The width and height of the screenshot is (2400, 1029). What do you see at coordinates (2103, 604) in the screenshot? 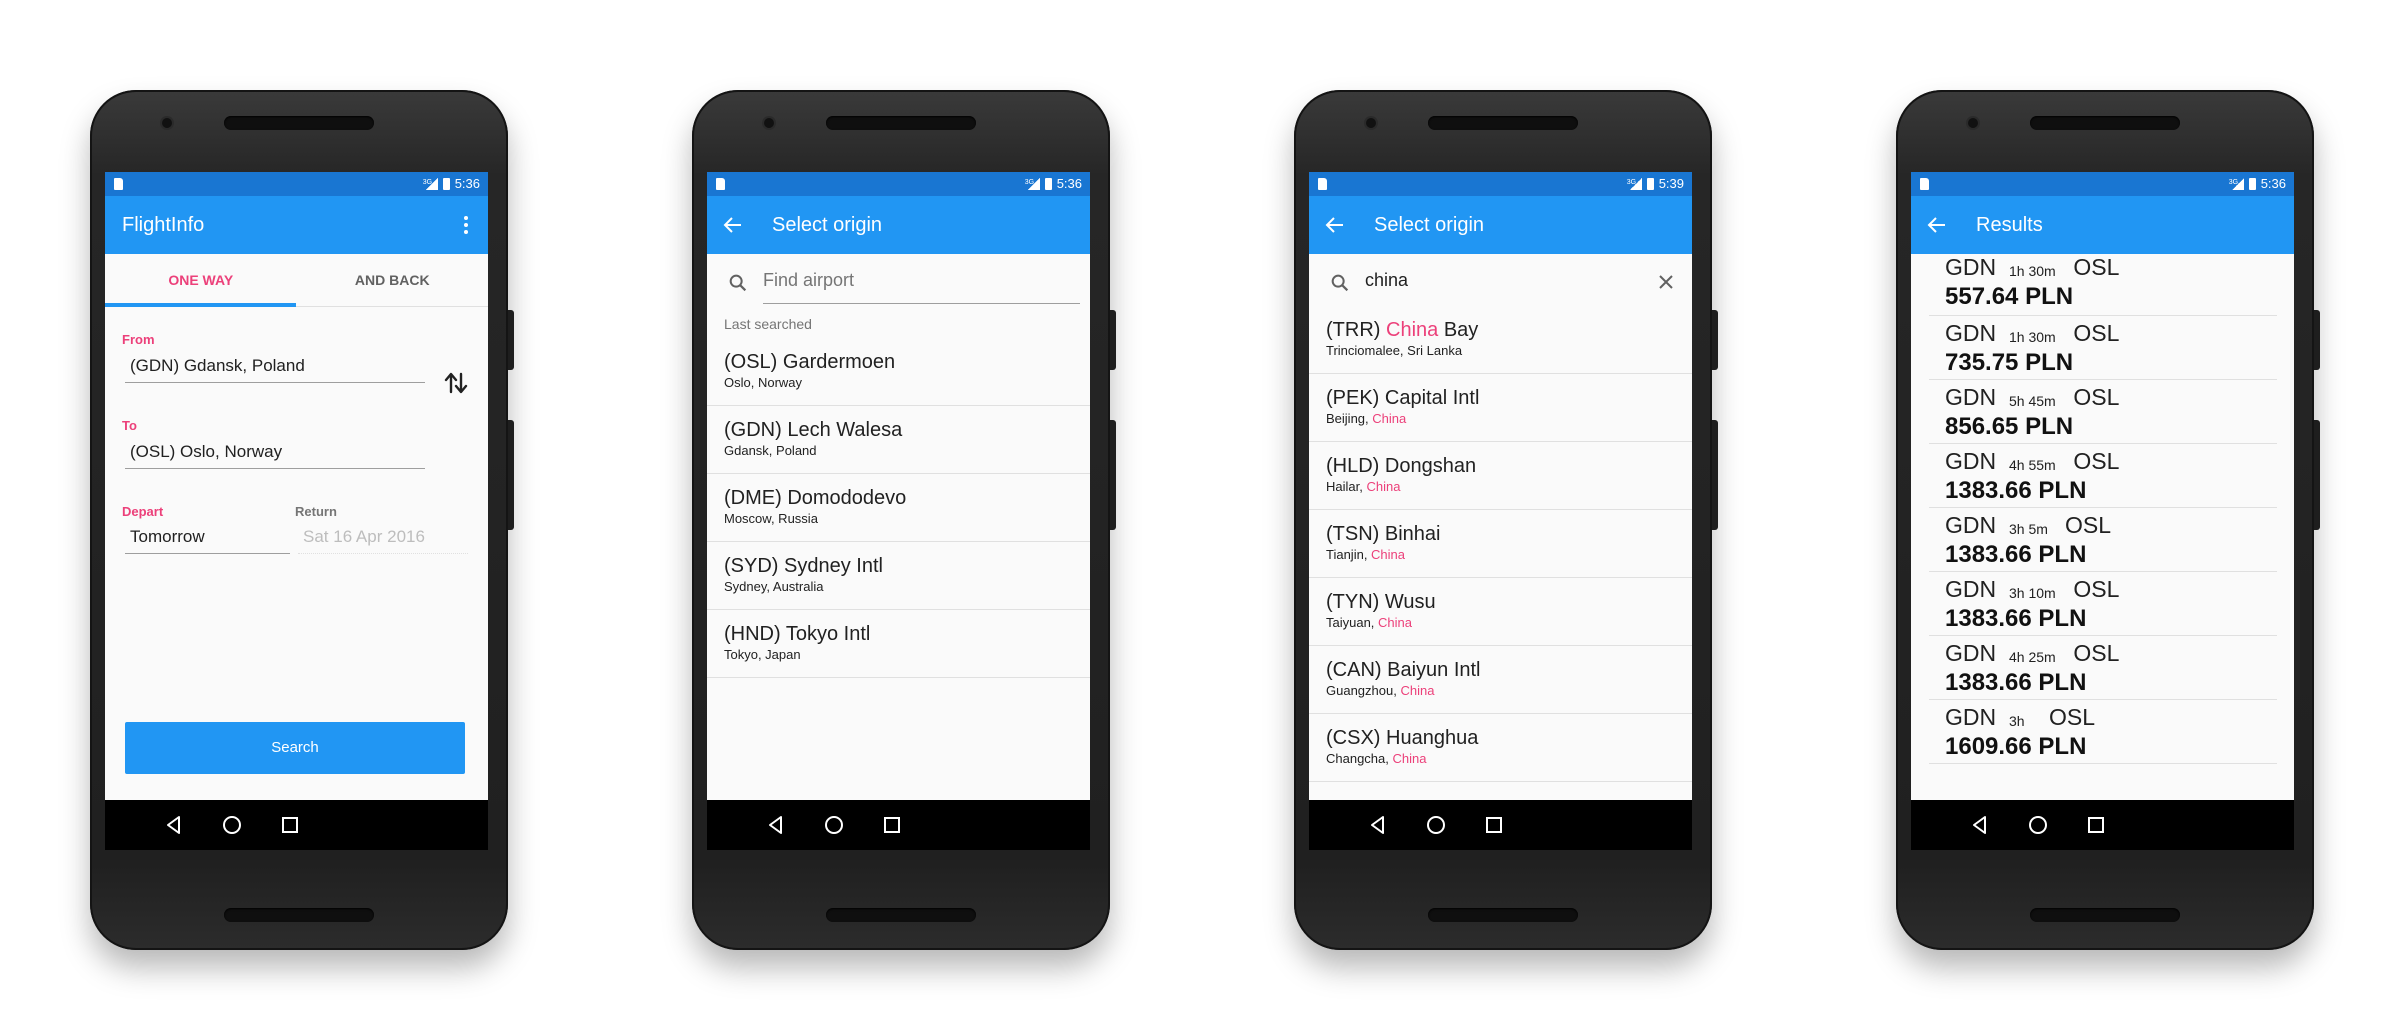
I see `result-row: GDN 3h 10m OSL 1383.66 PLN` at bounding box center [2103, 604].